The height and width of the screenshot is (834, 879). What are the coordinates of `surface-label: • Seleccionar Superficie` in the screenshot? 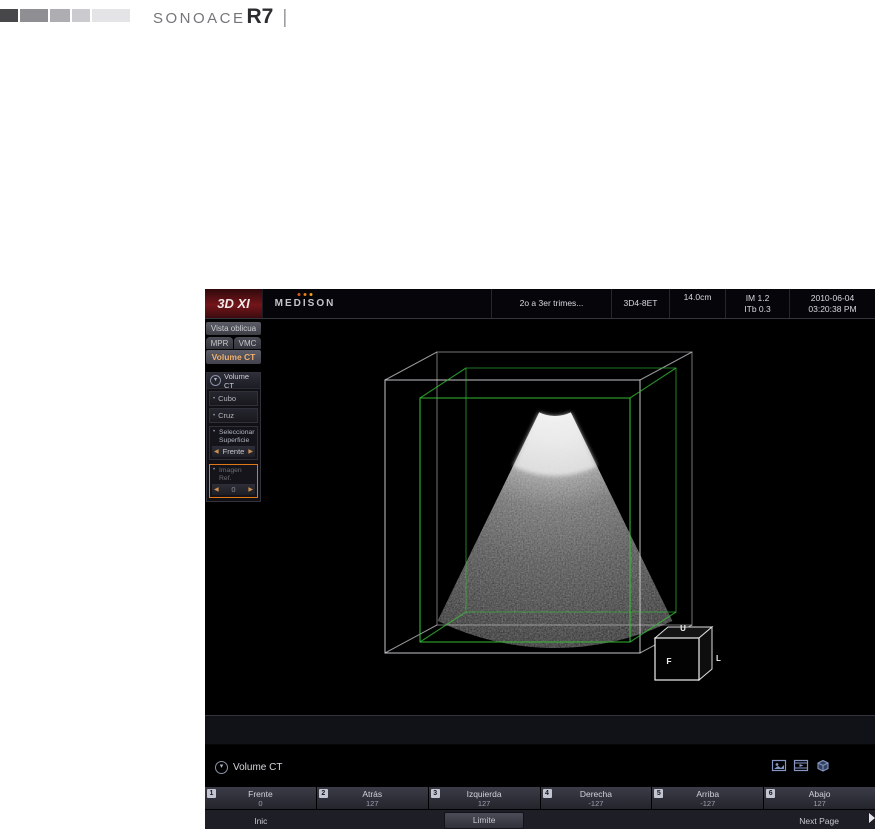 It's located at (233, 436).